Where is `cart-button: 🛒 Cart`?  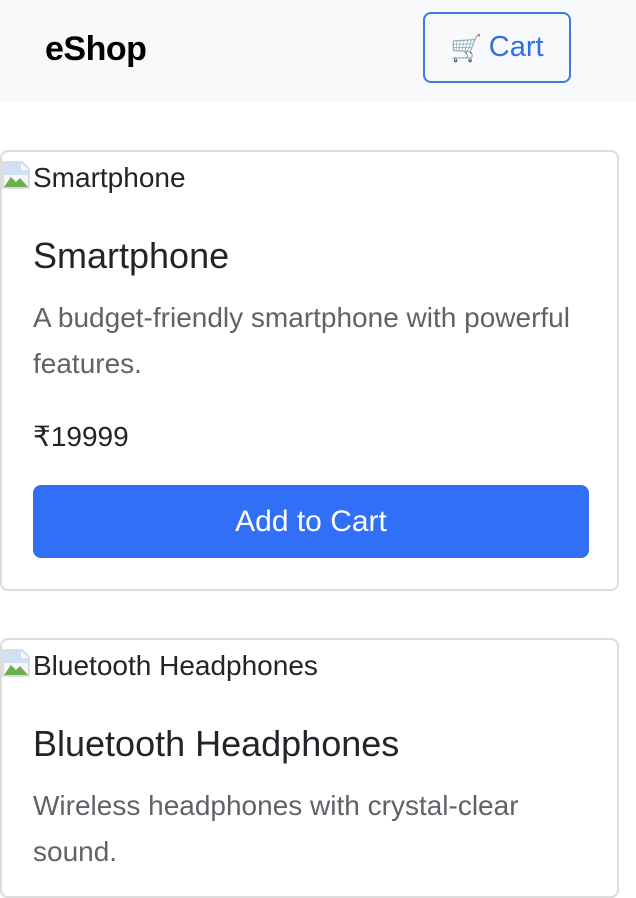 cart-button: 🛒 Cart is located at coordinates (497, 47).